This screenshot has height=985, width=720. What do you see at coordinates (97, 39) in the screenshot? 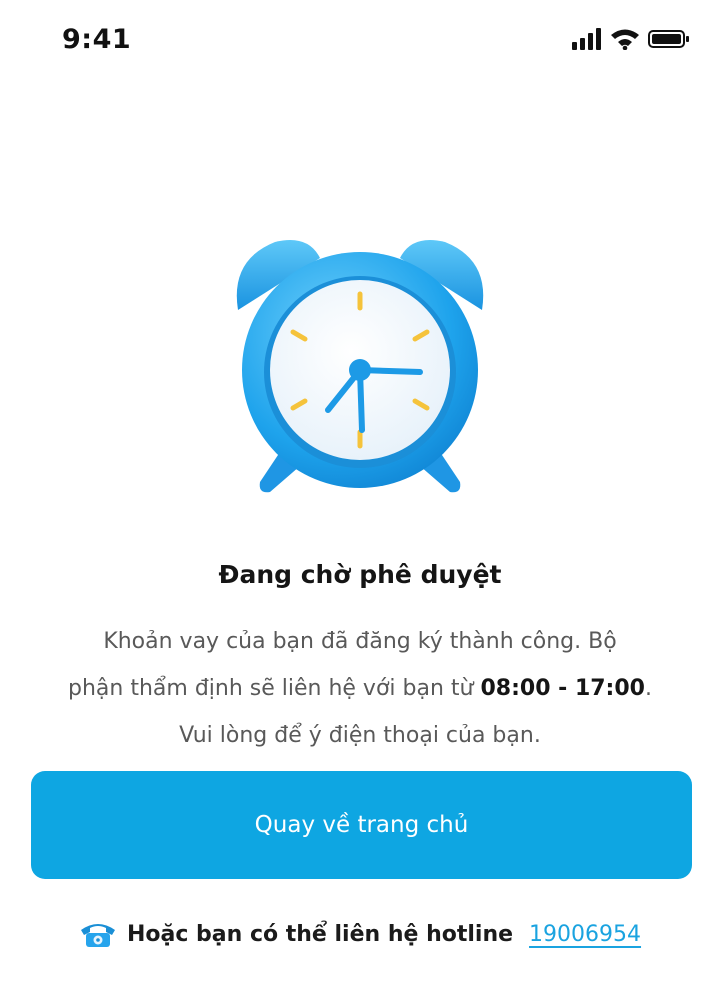
I see `status-time: 9:41` at bounding box center [97, 39].